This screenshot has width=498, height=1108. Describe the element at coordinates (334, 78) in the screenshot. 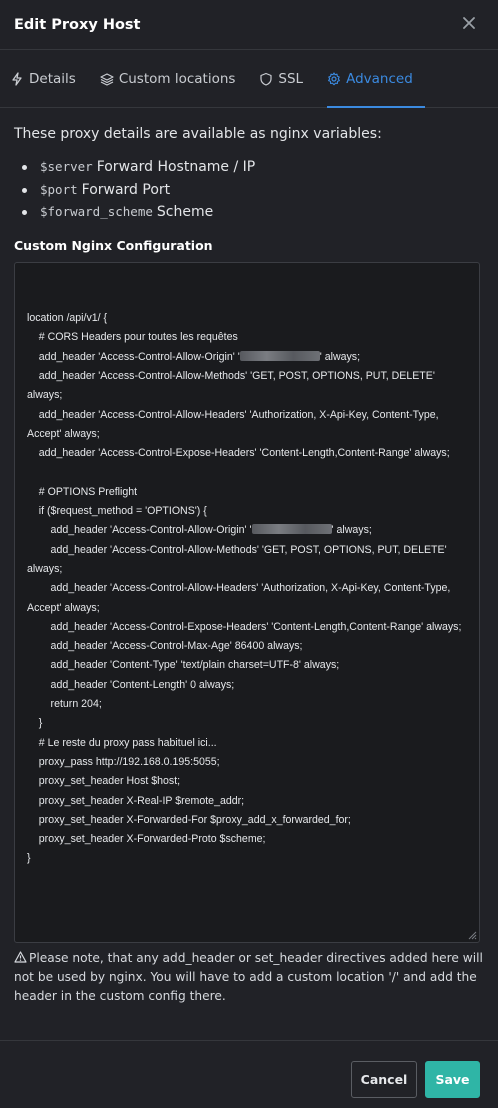

I see `gear-icon` at that location.